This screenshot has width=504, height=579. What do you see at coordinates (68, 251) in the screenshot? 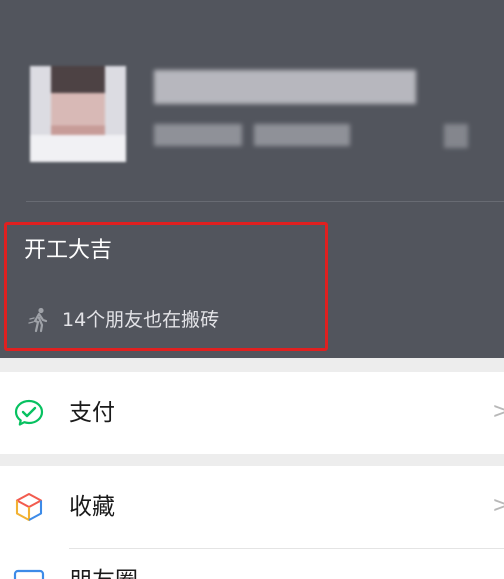
I see `status-title: 开工大吉` at bounding box center [68, 251].